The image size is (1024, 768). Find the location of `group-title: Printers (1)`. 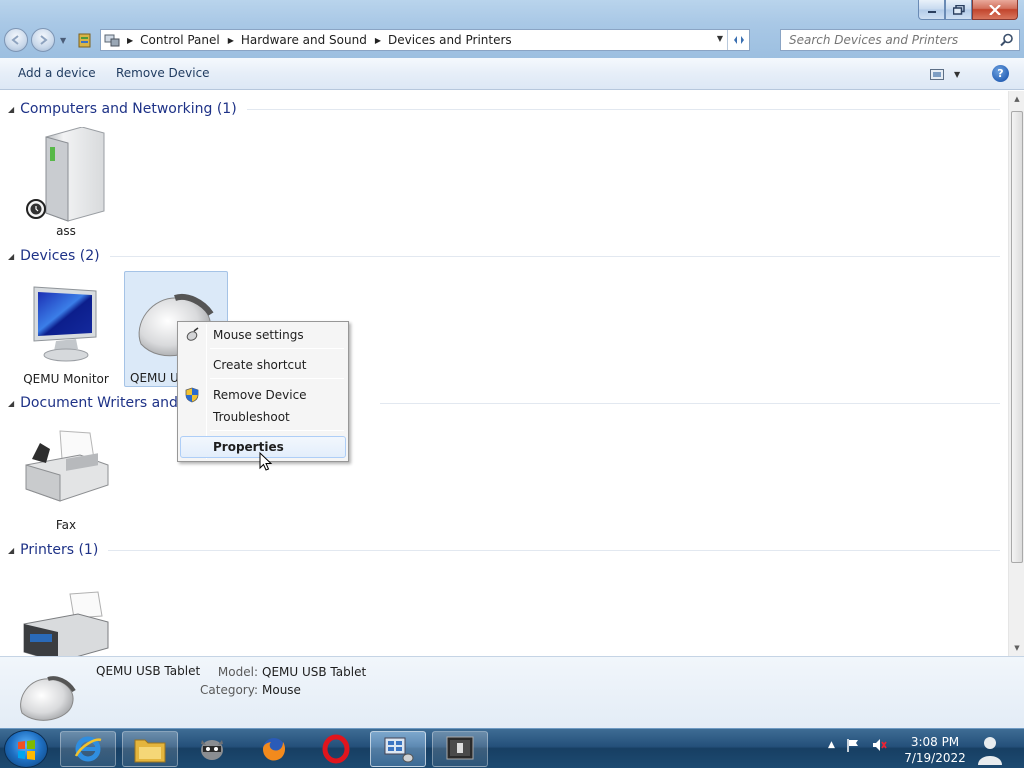

group-title: Printers (1) is located at coordinates (59, 550).